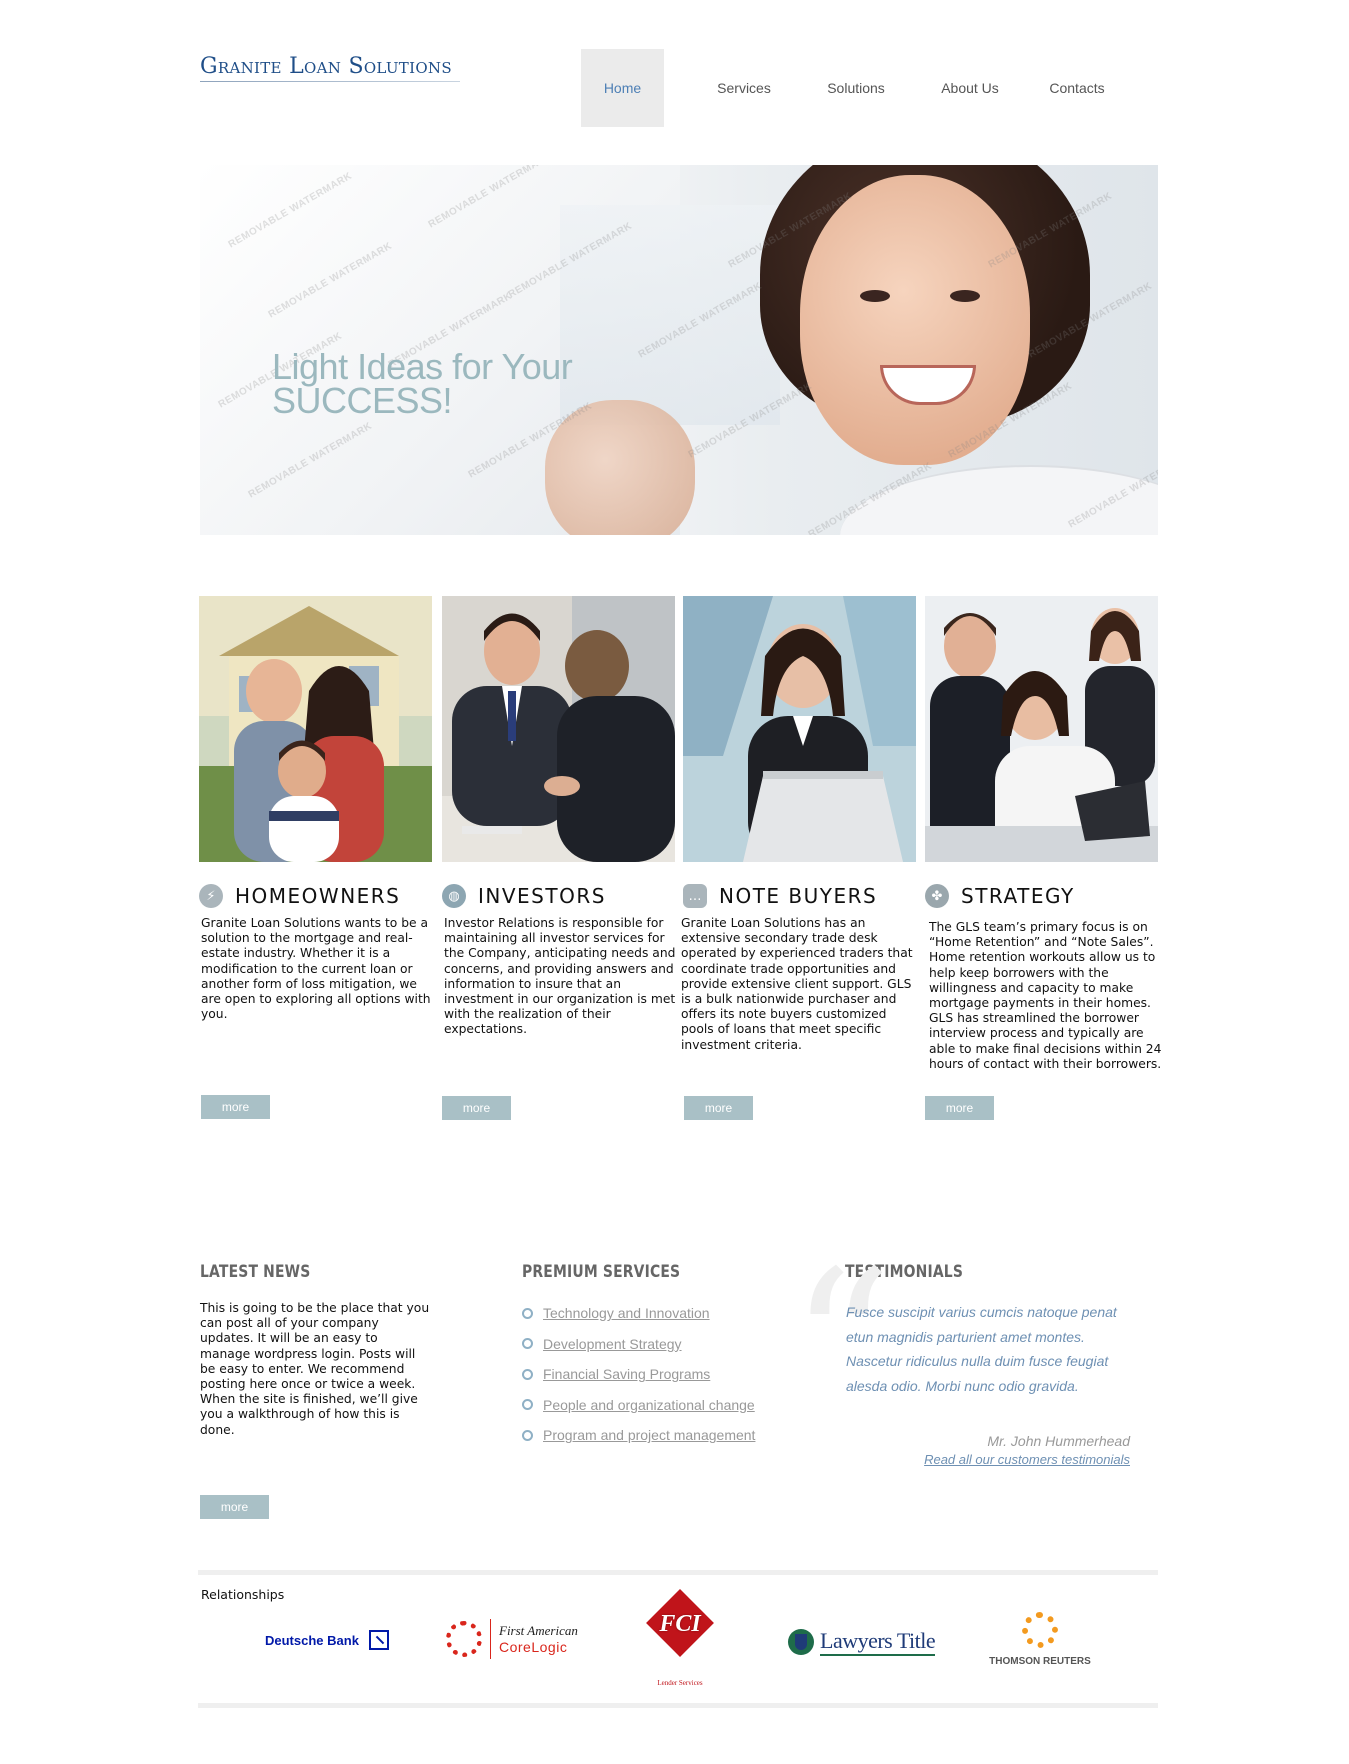  What do you see at coordinates (318, 896) in the screenshot?
I see `homeowners-title: HOMEOWNERS` at bounding box center [318, 896].